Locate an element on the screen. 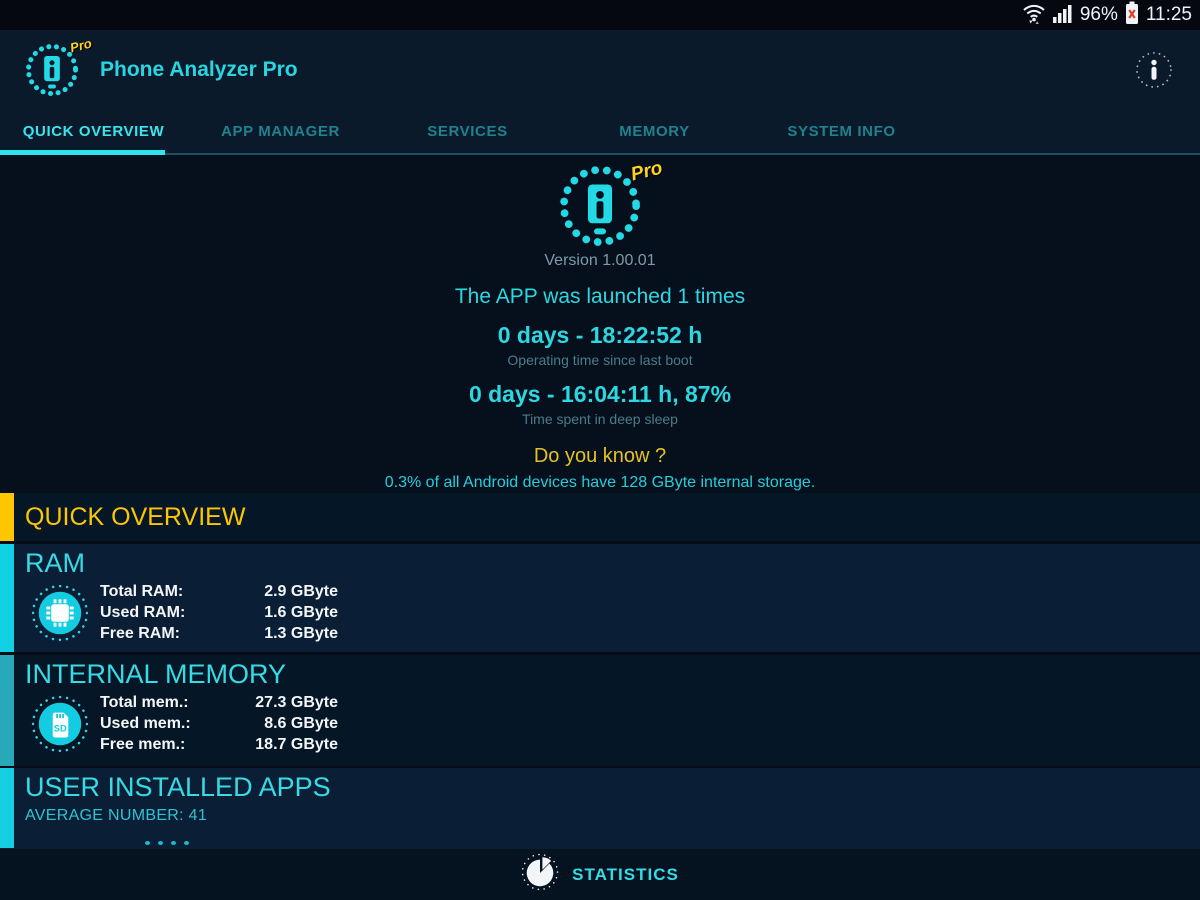 The height and width of the screenshot is (900, 1200). mem-used-value: 8.6 GByte is located at coordinates (301, 723).